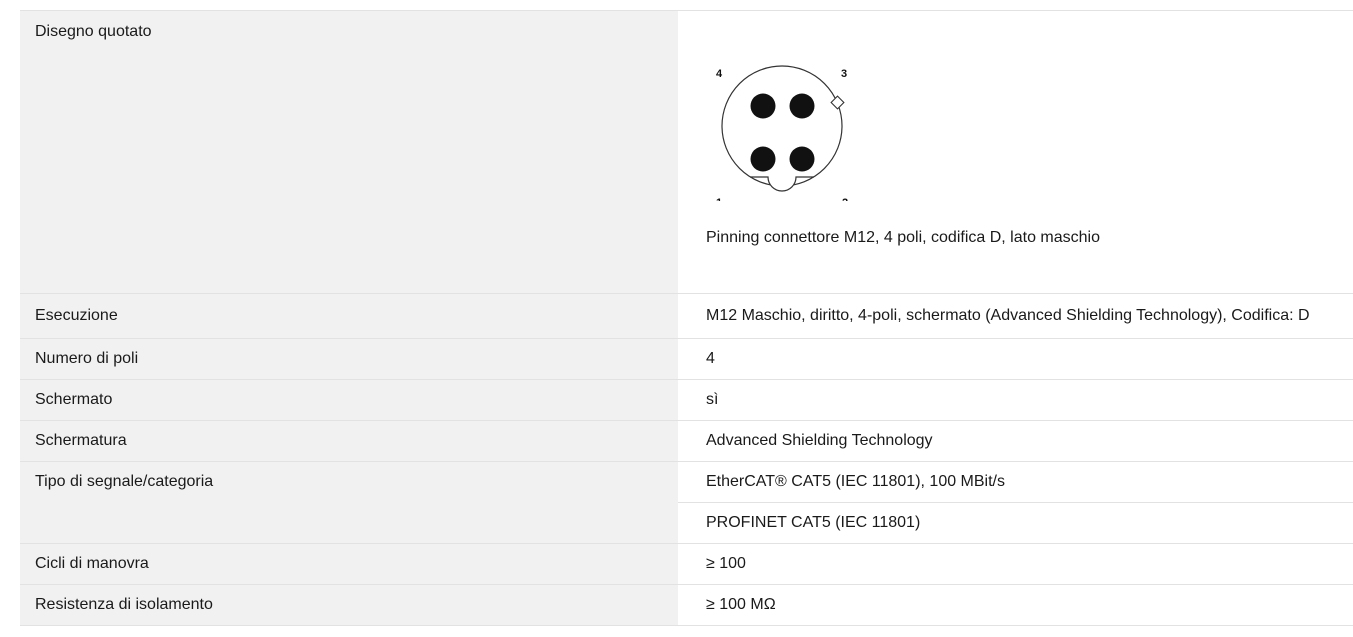 This screenshot has height=637, width=1353. Describe the element at coordinates (349, 502) in the screenshot. I see `spec-label: Tipo di segnale/categoria` at that location.